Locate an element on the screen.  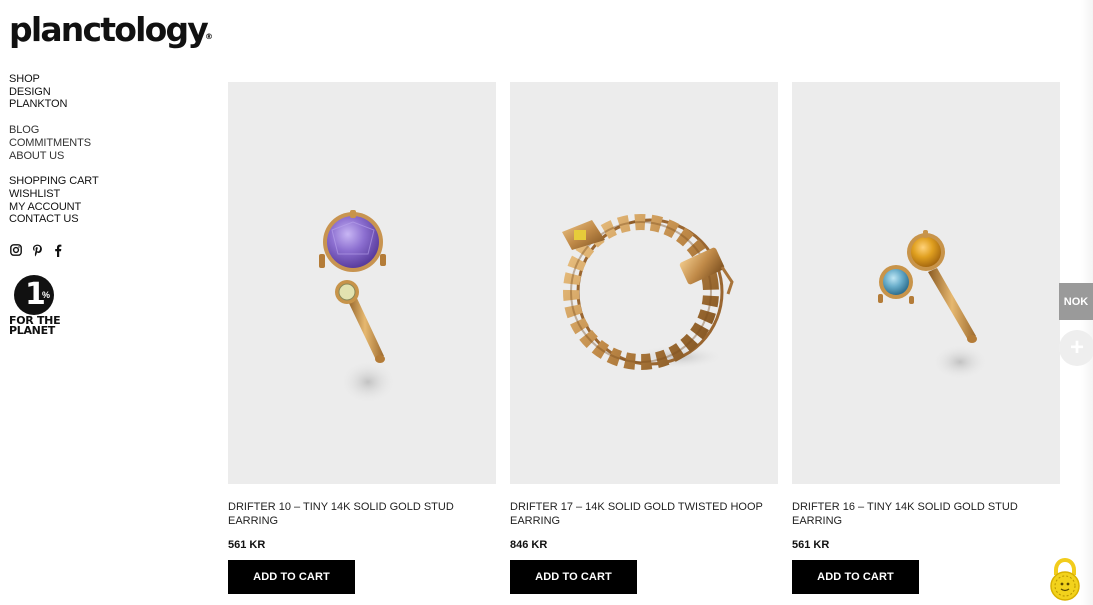
instagram-icon is located at coordinates (16, 250).